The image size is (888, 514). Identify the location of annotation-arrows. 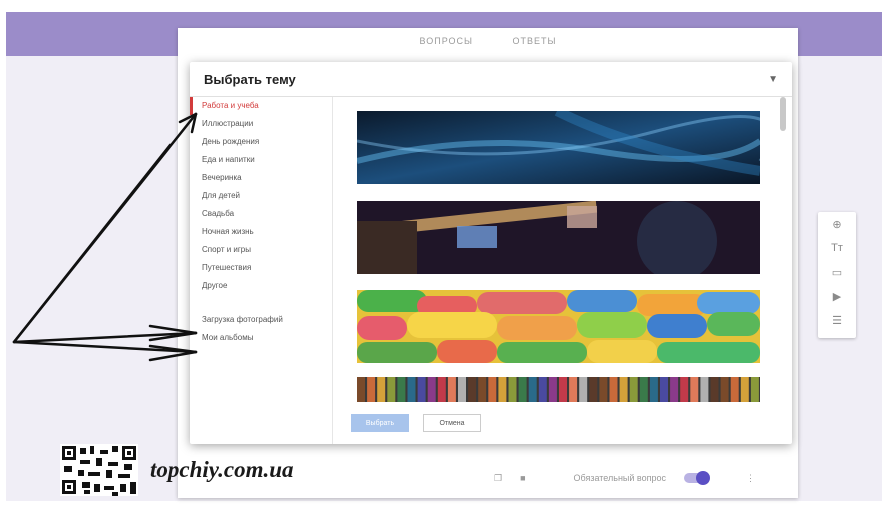
(105, 237).